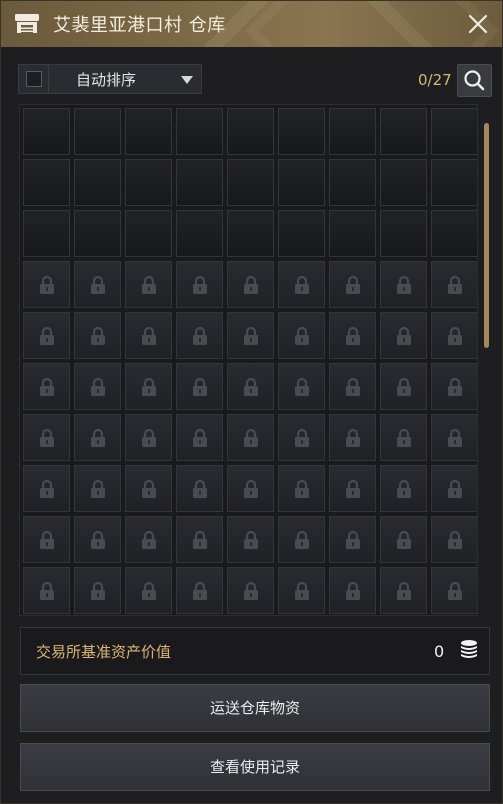  Describe the element at coordinates (486, 235) in the screenshot. I see `scrollbar-thumb` at that location.